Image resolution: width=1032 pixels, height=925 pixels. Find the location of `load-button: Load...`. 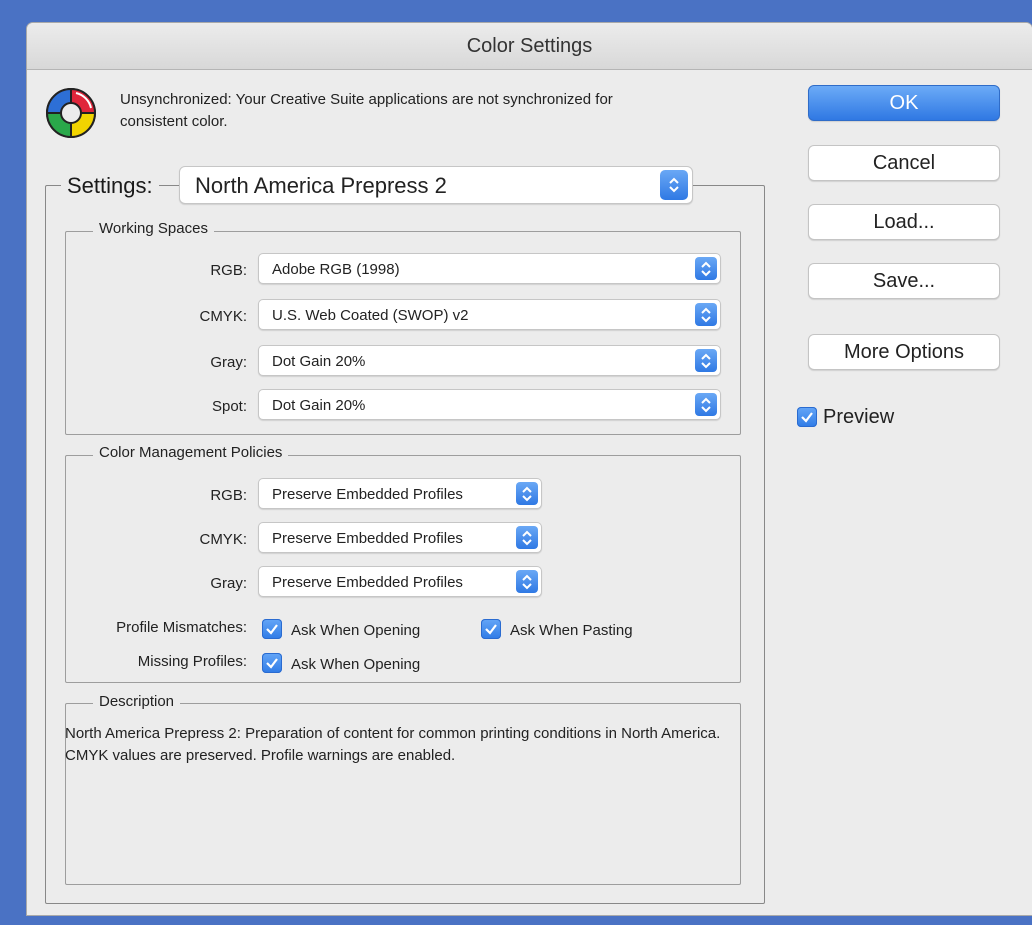

load-button: Load... is located at coordinates (904, 222).